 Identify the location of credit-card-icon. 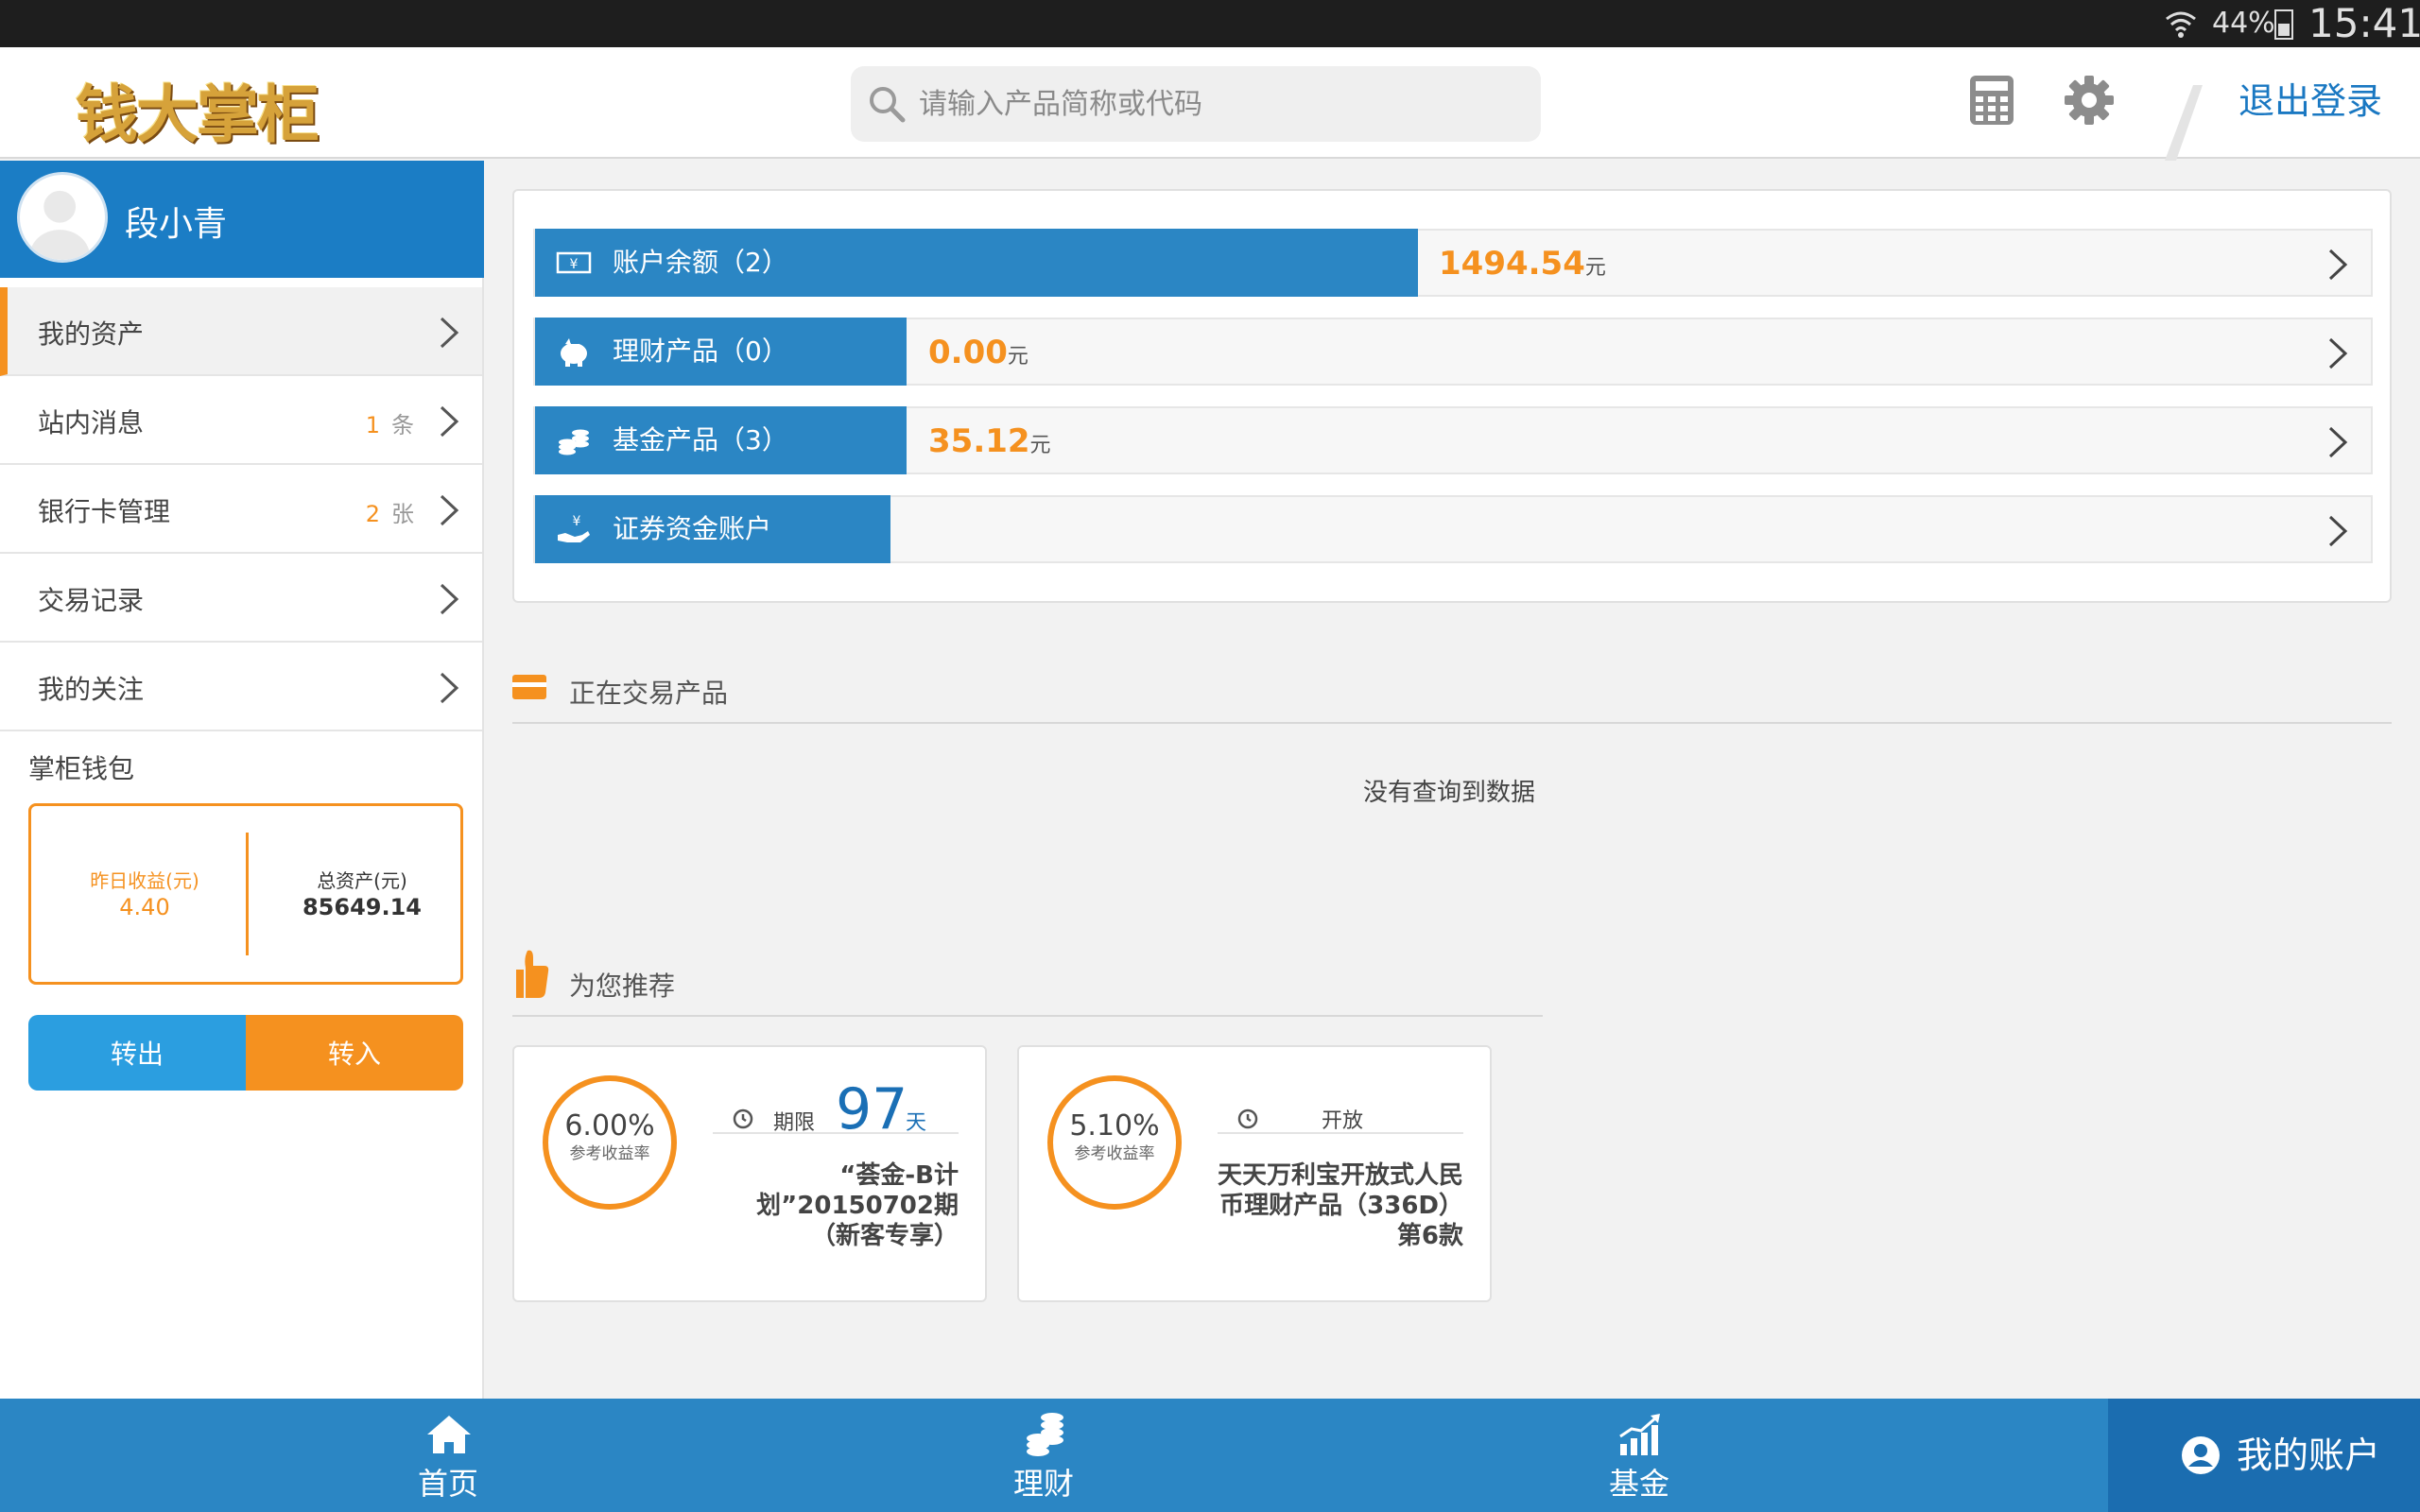
(529, 687).